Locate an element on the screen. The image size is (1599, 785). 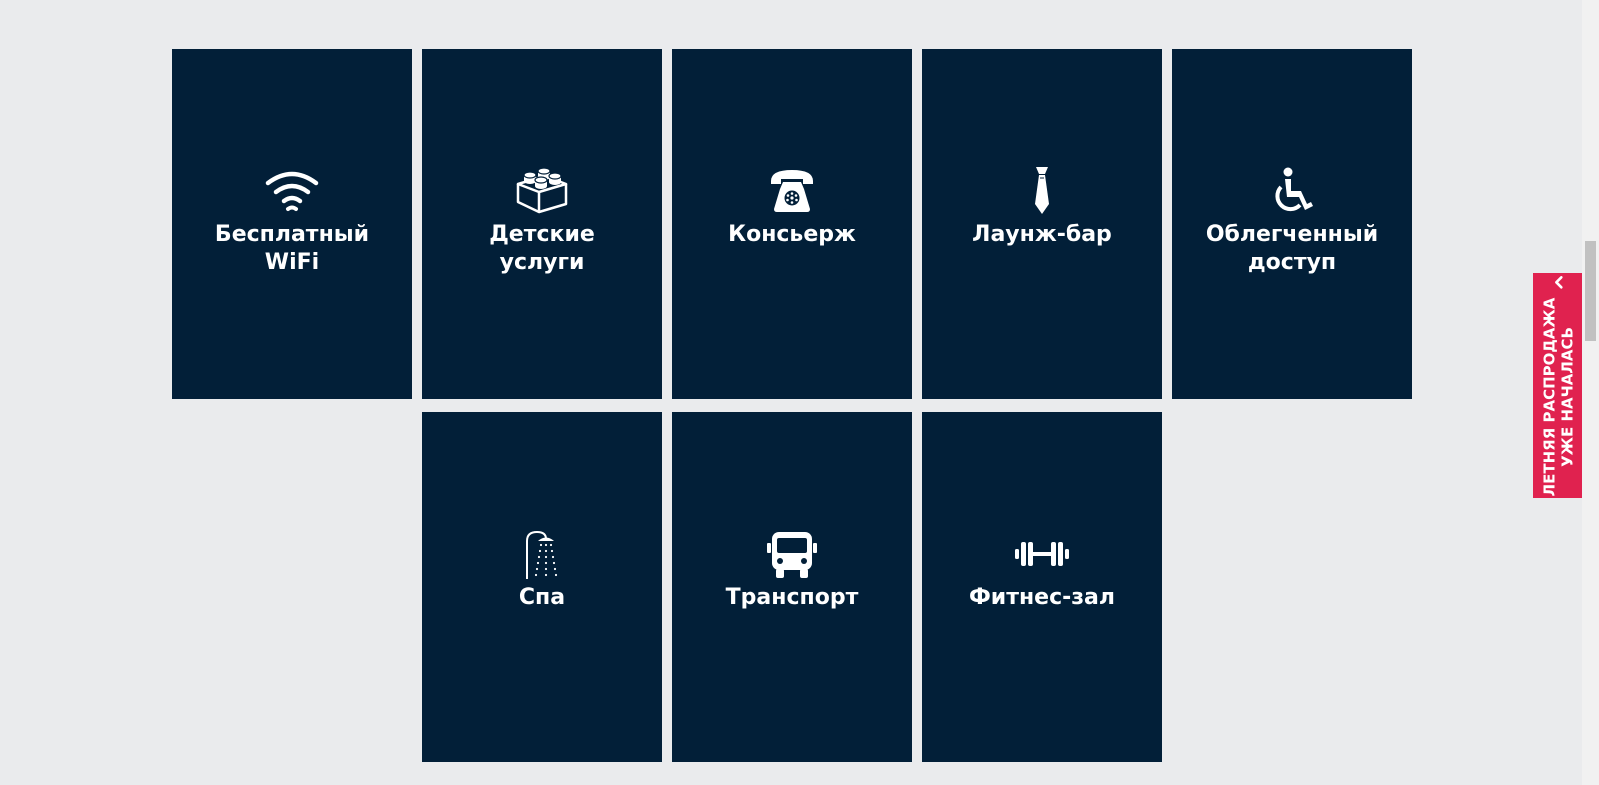
amenity-tile-fitness: Фитнес-зал is located at coordinates (1042, 587).